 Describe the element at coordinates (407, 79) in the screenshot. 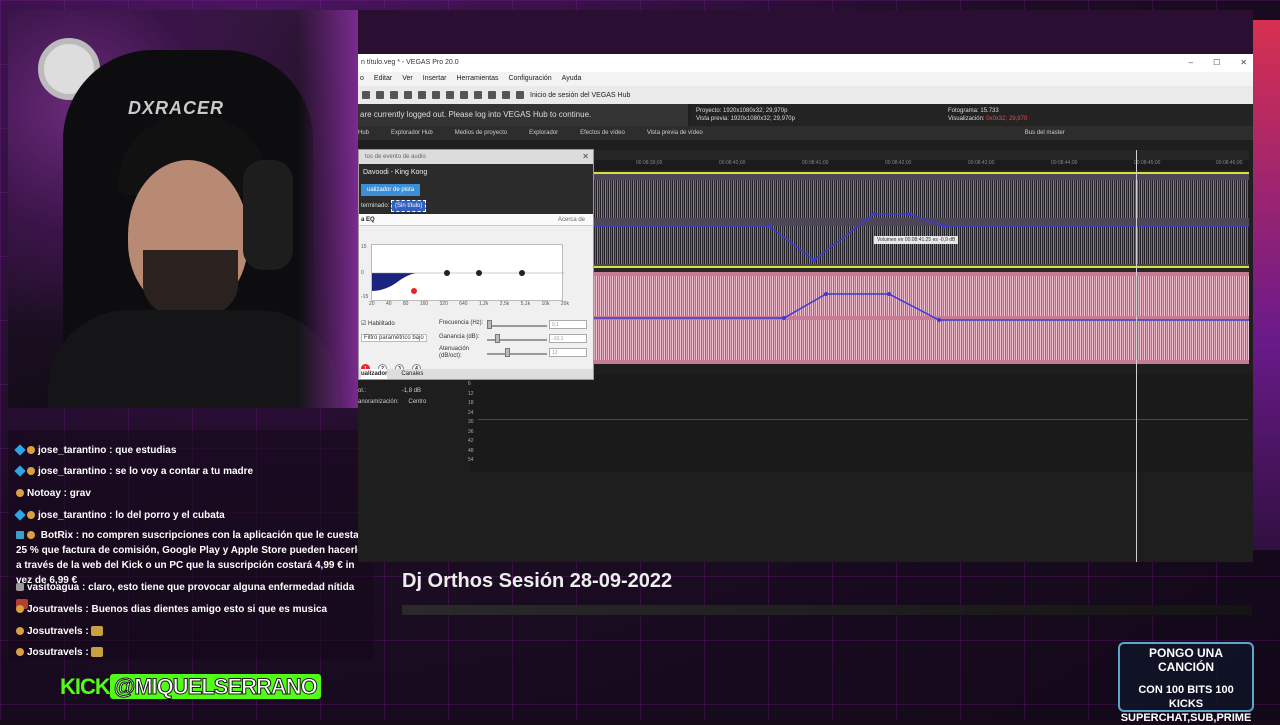

I see `menu-ver: Ver` at that location.